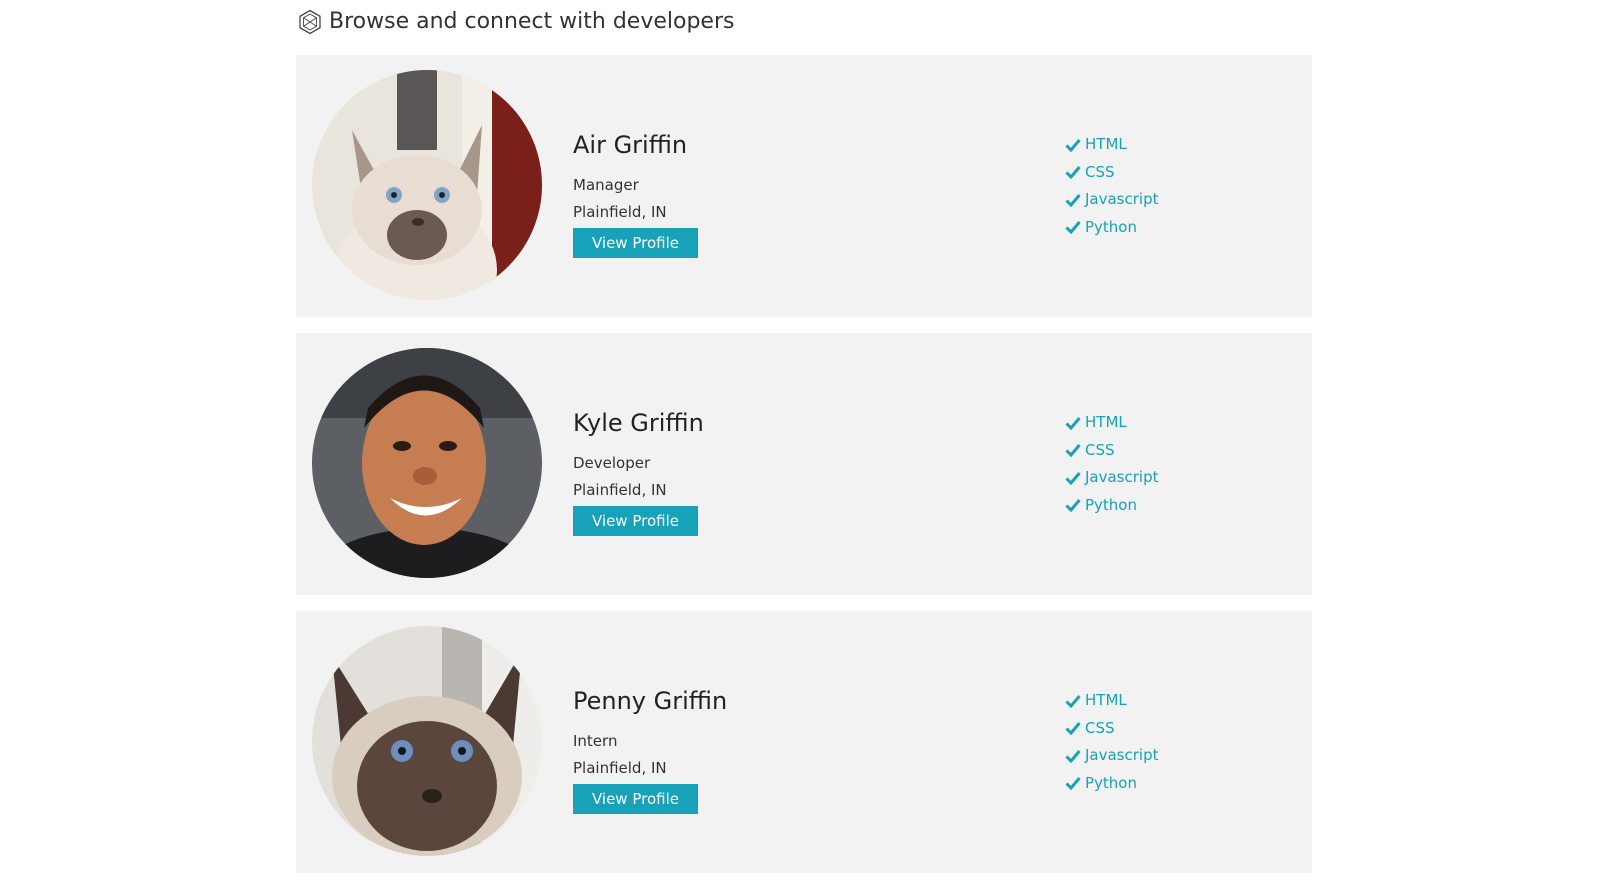 Image resolution: width=1599 pixels, height=889 pixels. Describe the element at coordinates (650, 701) in the screenshot. I see `profile-name: Penny Griffin` at that location.